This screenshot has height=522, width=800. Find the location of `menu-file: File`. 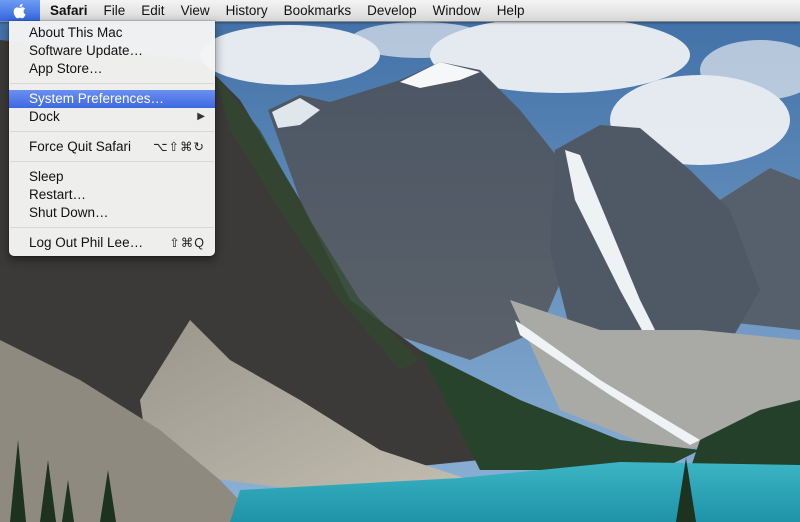

menu-file: File is located at coordinates (115, 10).